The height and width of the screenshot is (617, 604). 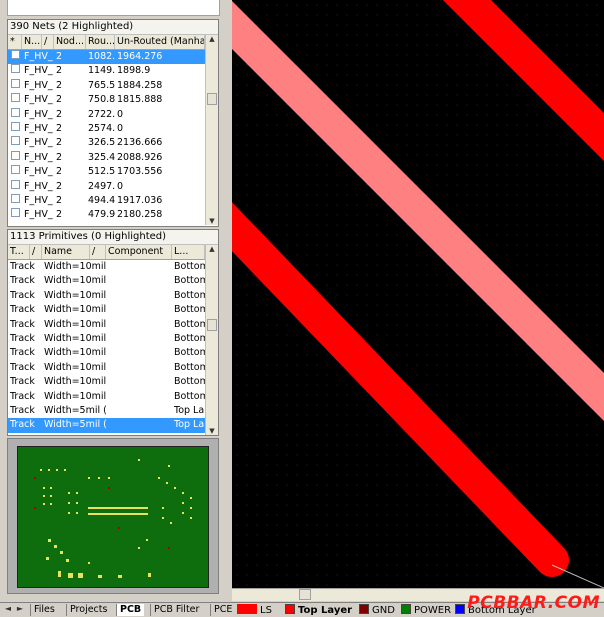 What do you see at coordinates (106, 85) in the screenshot?
I see `table-row: F_HV_2 765.591884.258` at bounding box center [106, 85].